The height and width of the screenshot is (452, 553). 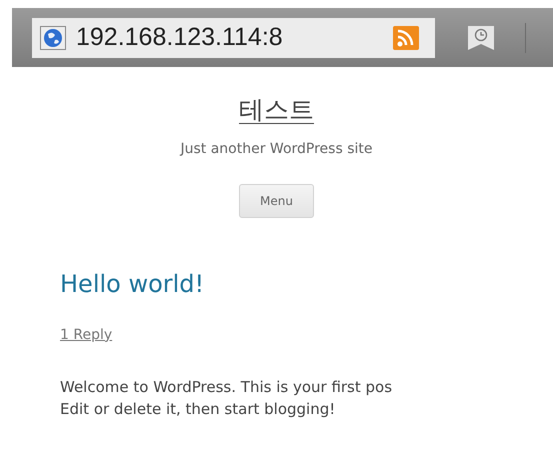 I want to click on menu-button: Menu, so click(x=276, y=201).